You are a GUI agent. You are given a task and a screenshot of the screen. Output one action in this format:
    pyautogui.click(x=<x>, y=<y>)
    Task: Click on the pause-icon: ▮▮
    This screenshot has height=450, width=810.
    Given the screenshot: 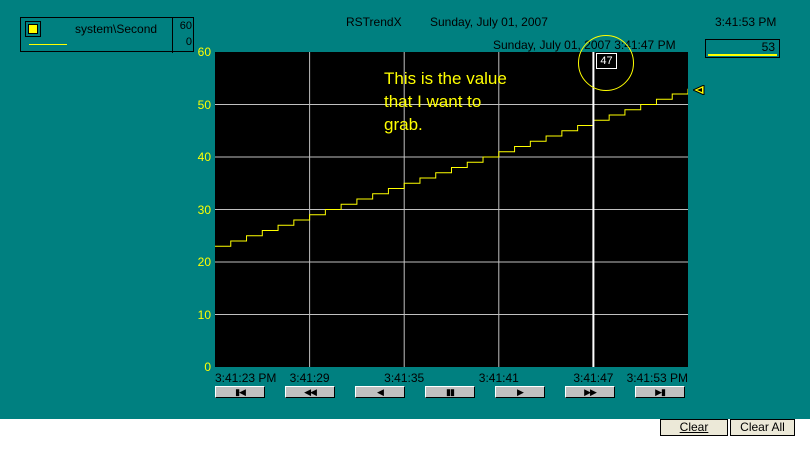 What is the action you would take?
    pyautogui.click(x=450, y=392)
    